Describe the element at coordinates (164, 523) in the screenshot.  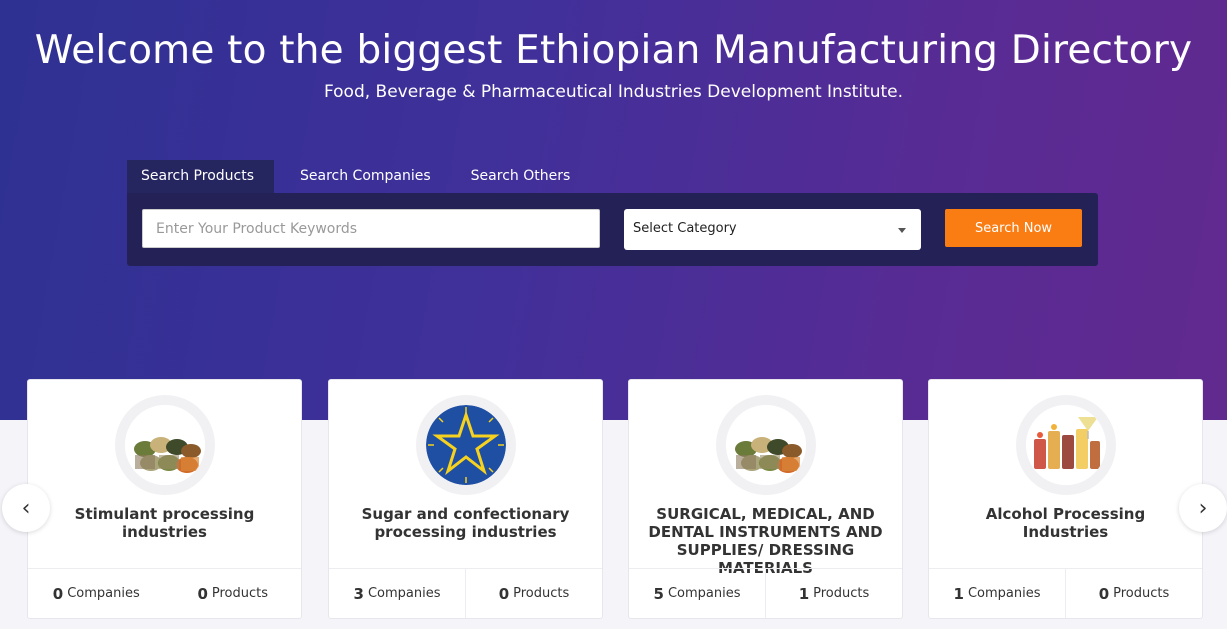
I see `card-title: Stimulant processing industries` at that location.